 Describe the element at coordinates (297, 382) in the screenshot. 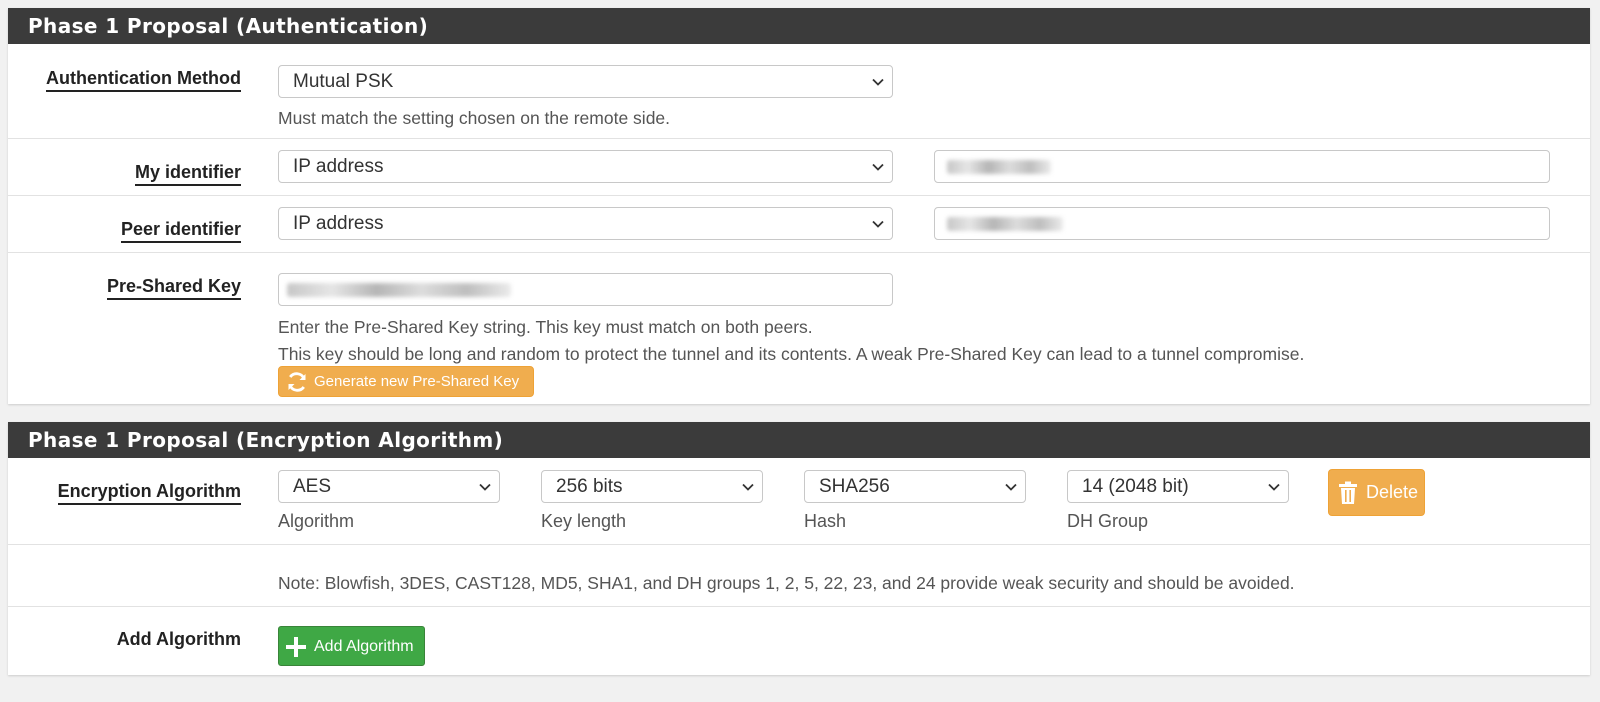

I see `refresh-icon` at that location.